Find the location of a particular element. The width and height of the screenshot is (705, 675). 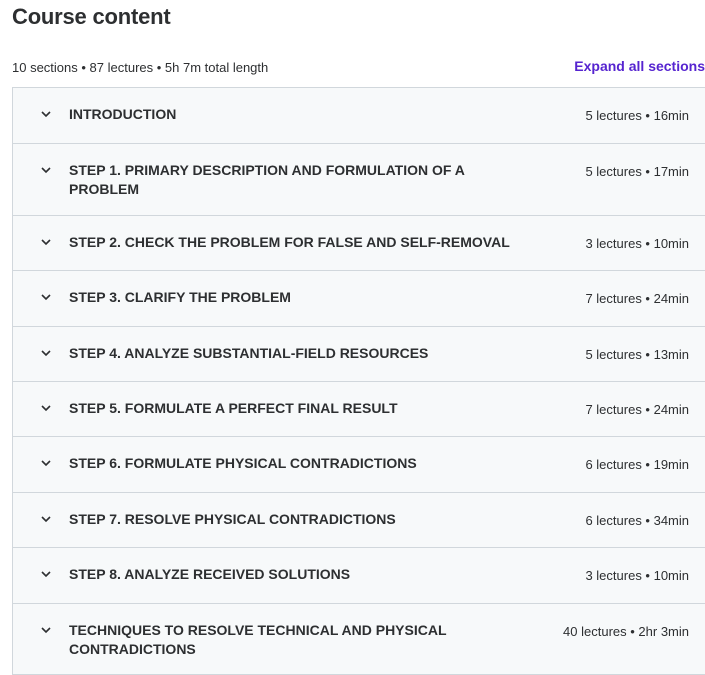

section-meta: 5 lectures • 17min is located at coordinates (637, 171).